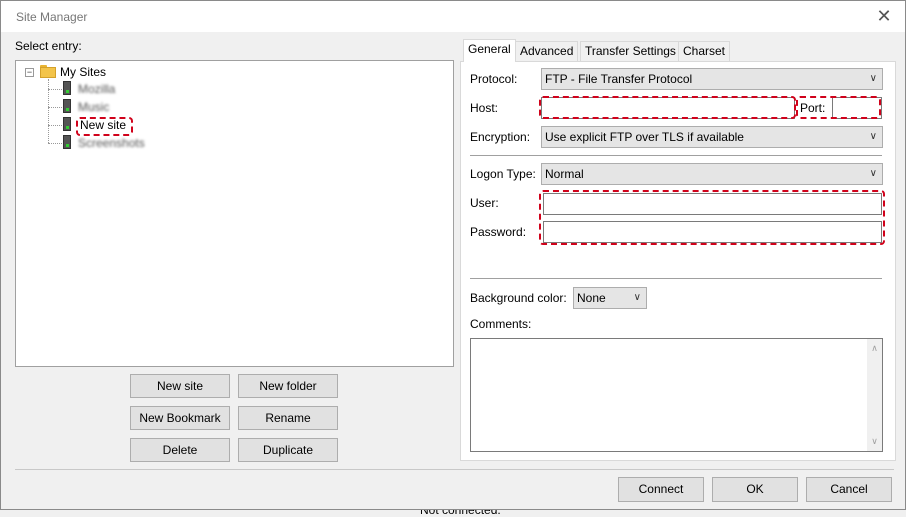 Image resolution: width=906 pixels, height=517 pixels. What do you see at coordinates (104, 126) in the screenshot?
I see `highlight-new-site` at bounding box center [104, 126].